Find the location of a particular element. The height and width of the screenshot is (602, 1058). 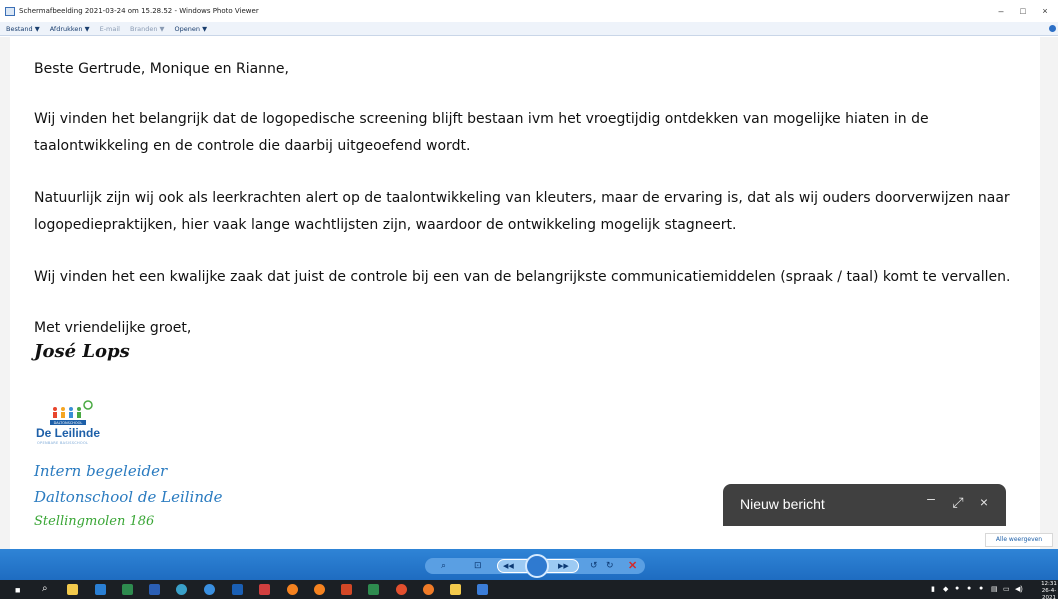

minimize-icon: – is located at coordinates (931, 498).